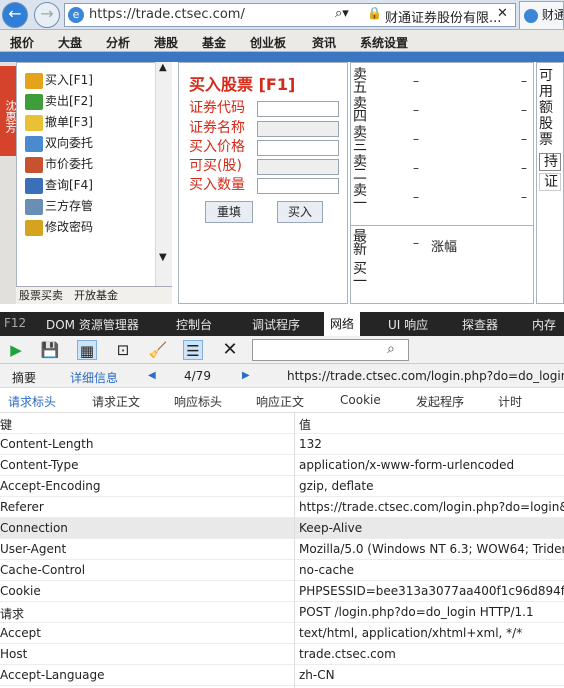 Image resolution: width=564 pixels, height=688 pixels. What do you see at coordinates (193, 350) in the screenshot?
I see `filter-icon: ☰` at bounding box center [193, 350].